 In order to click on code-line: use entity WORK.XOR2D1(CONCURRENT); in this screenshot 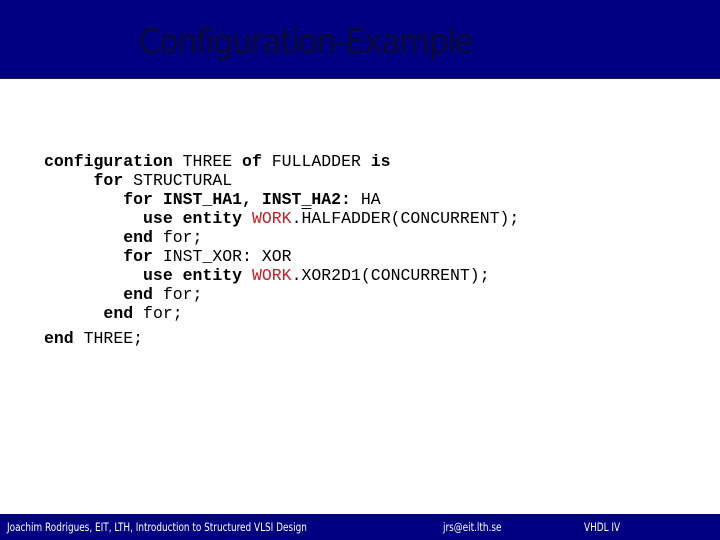, I will do `click(281, 275)`.